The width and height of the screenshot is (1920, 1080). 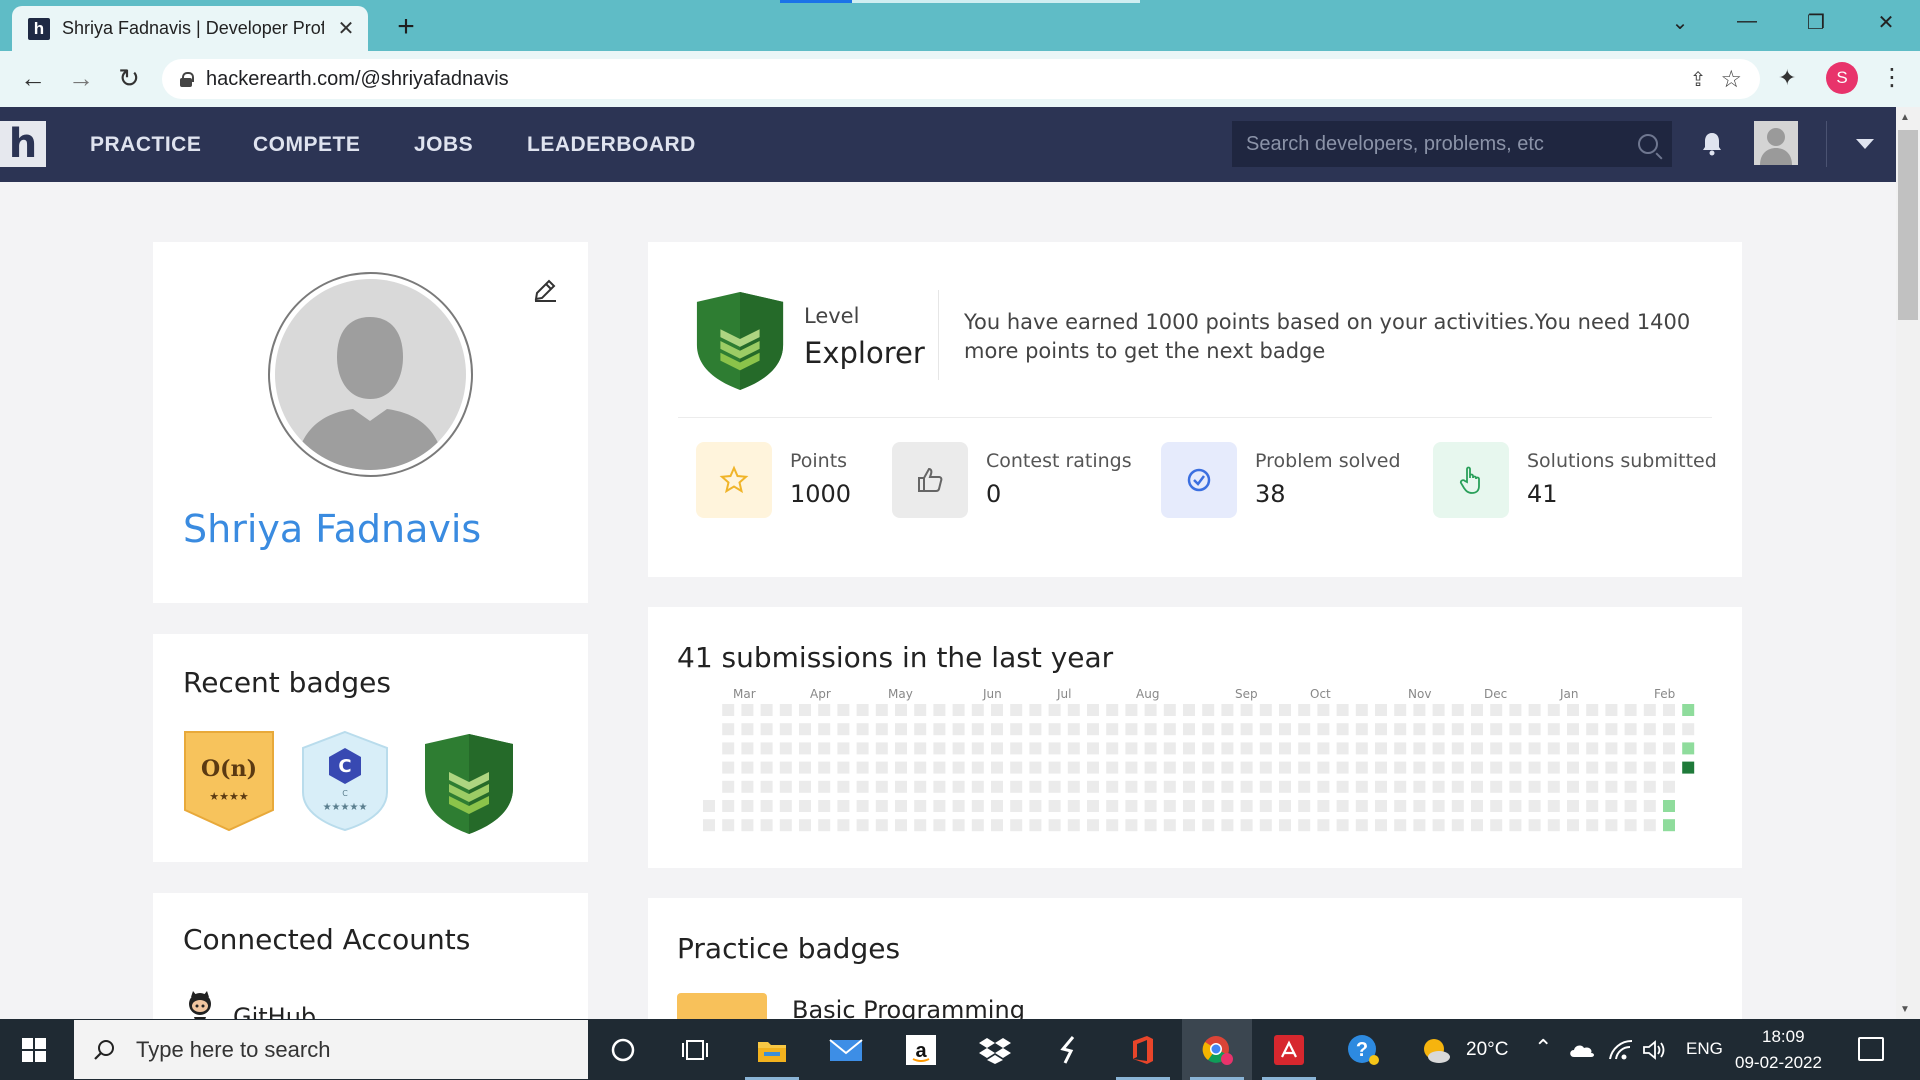 I want to click on site-search-input, so click(x=1442, y=144).